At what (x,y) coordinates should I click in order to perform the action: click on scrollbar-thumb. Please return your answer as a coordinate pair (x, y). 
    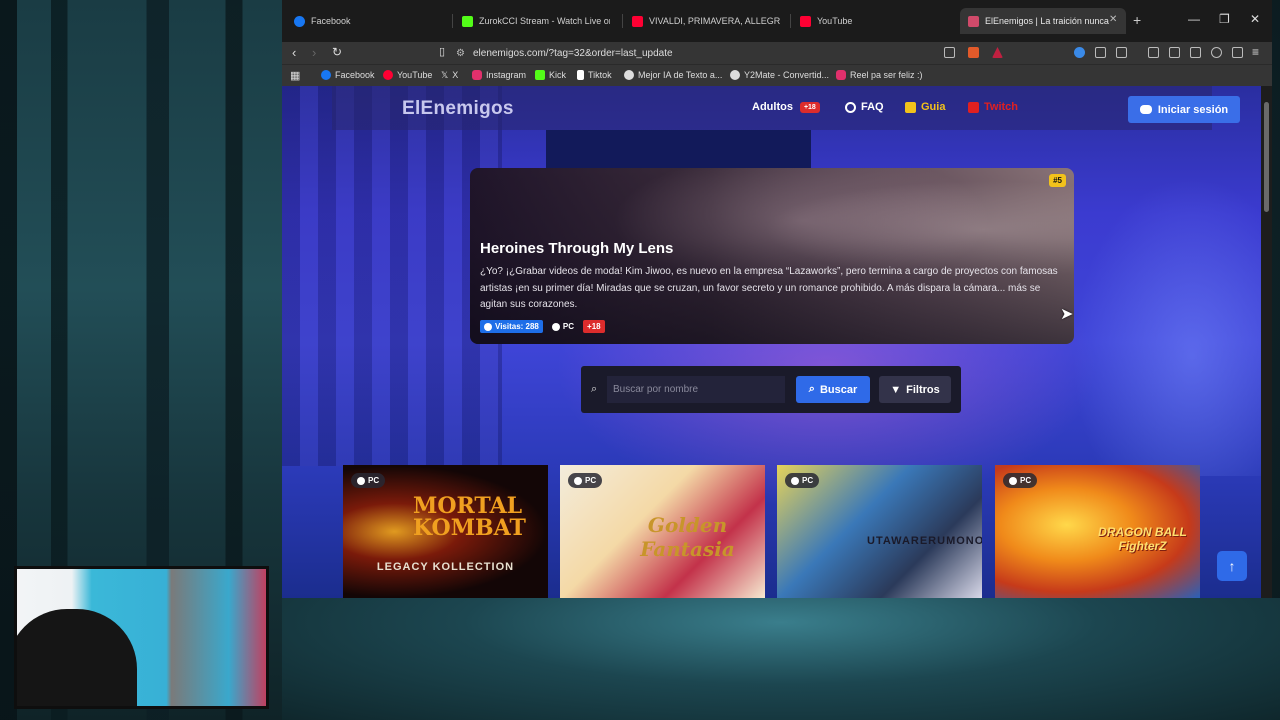
    Looking at the image, I should click on (1266, 157).